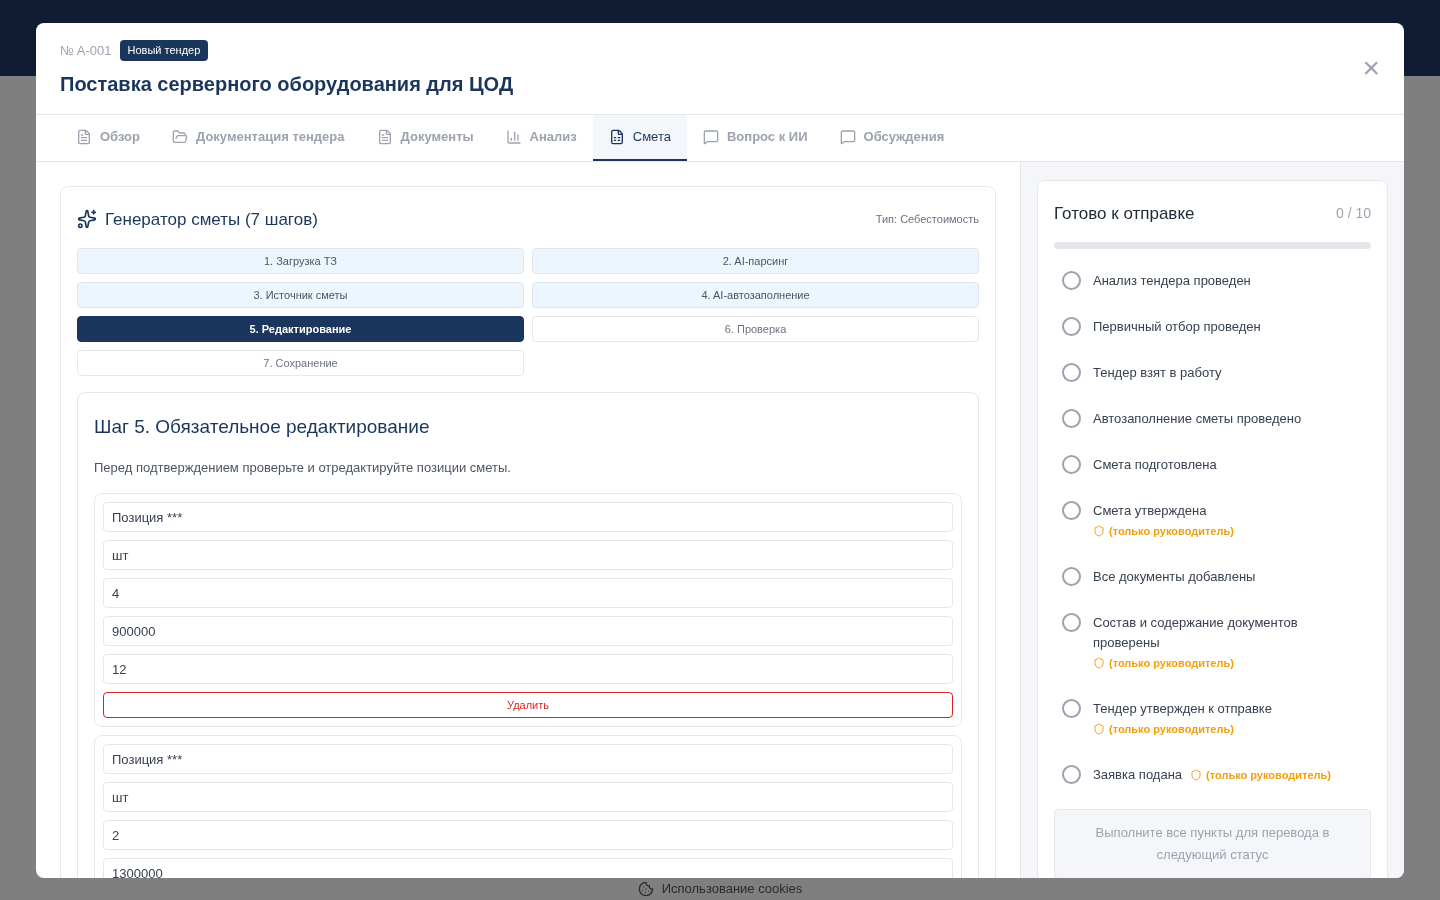 The height and width of the screenshot is (900, 1440). Describe the element at coordinates (1172, 281) in the screenshot. I see `checklist-label: Анализ тендера проведен` at that location.